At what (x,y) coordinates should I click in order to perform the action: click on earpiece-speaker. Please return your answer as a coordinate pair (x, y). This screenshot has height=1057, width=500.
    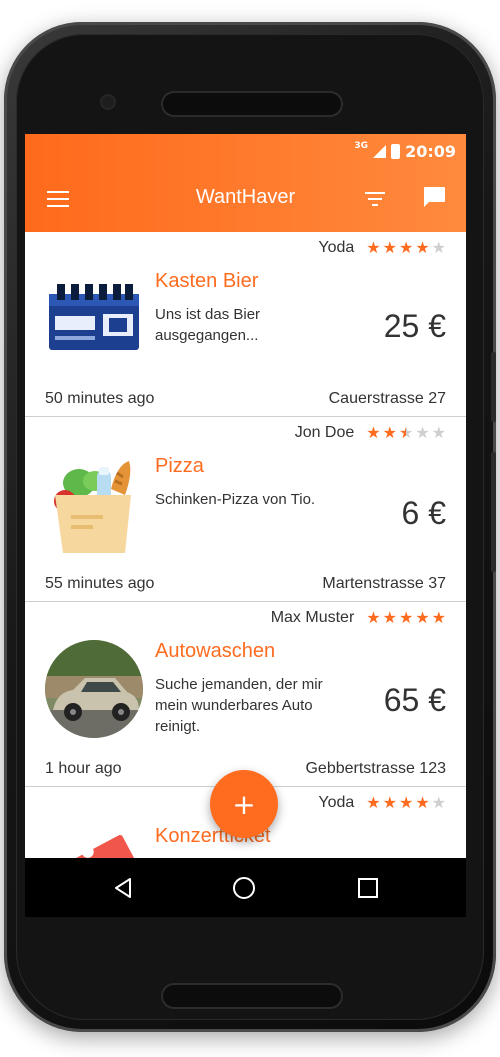
    Looking at the image, I should click on (252, 104).